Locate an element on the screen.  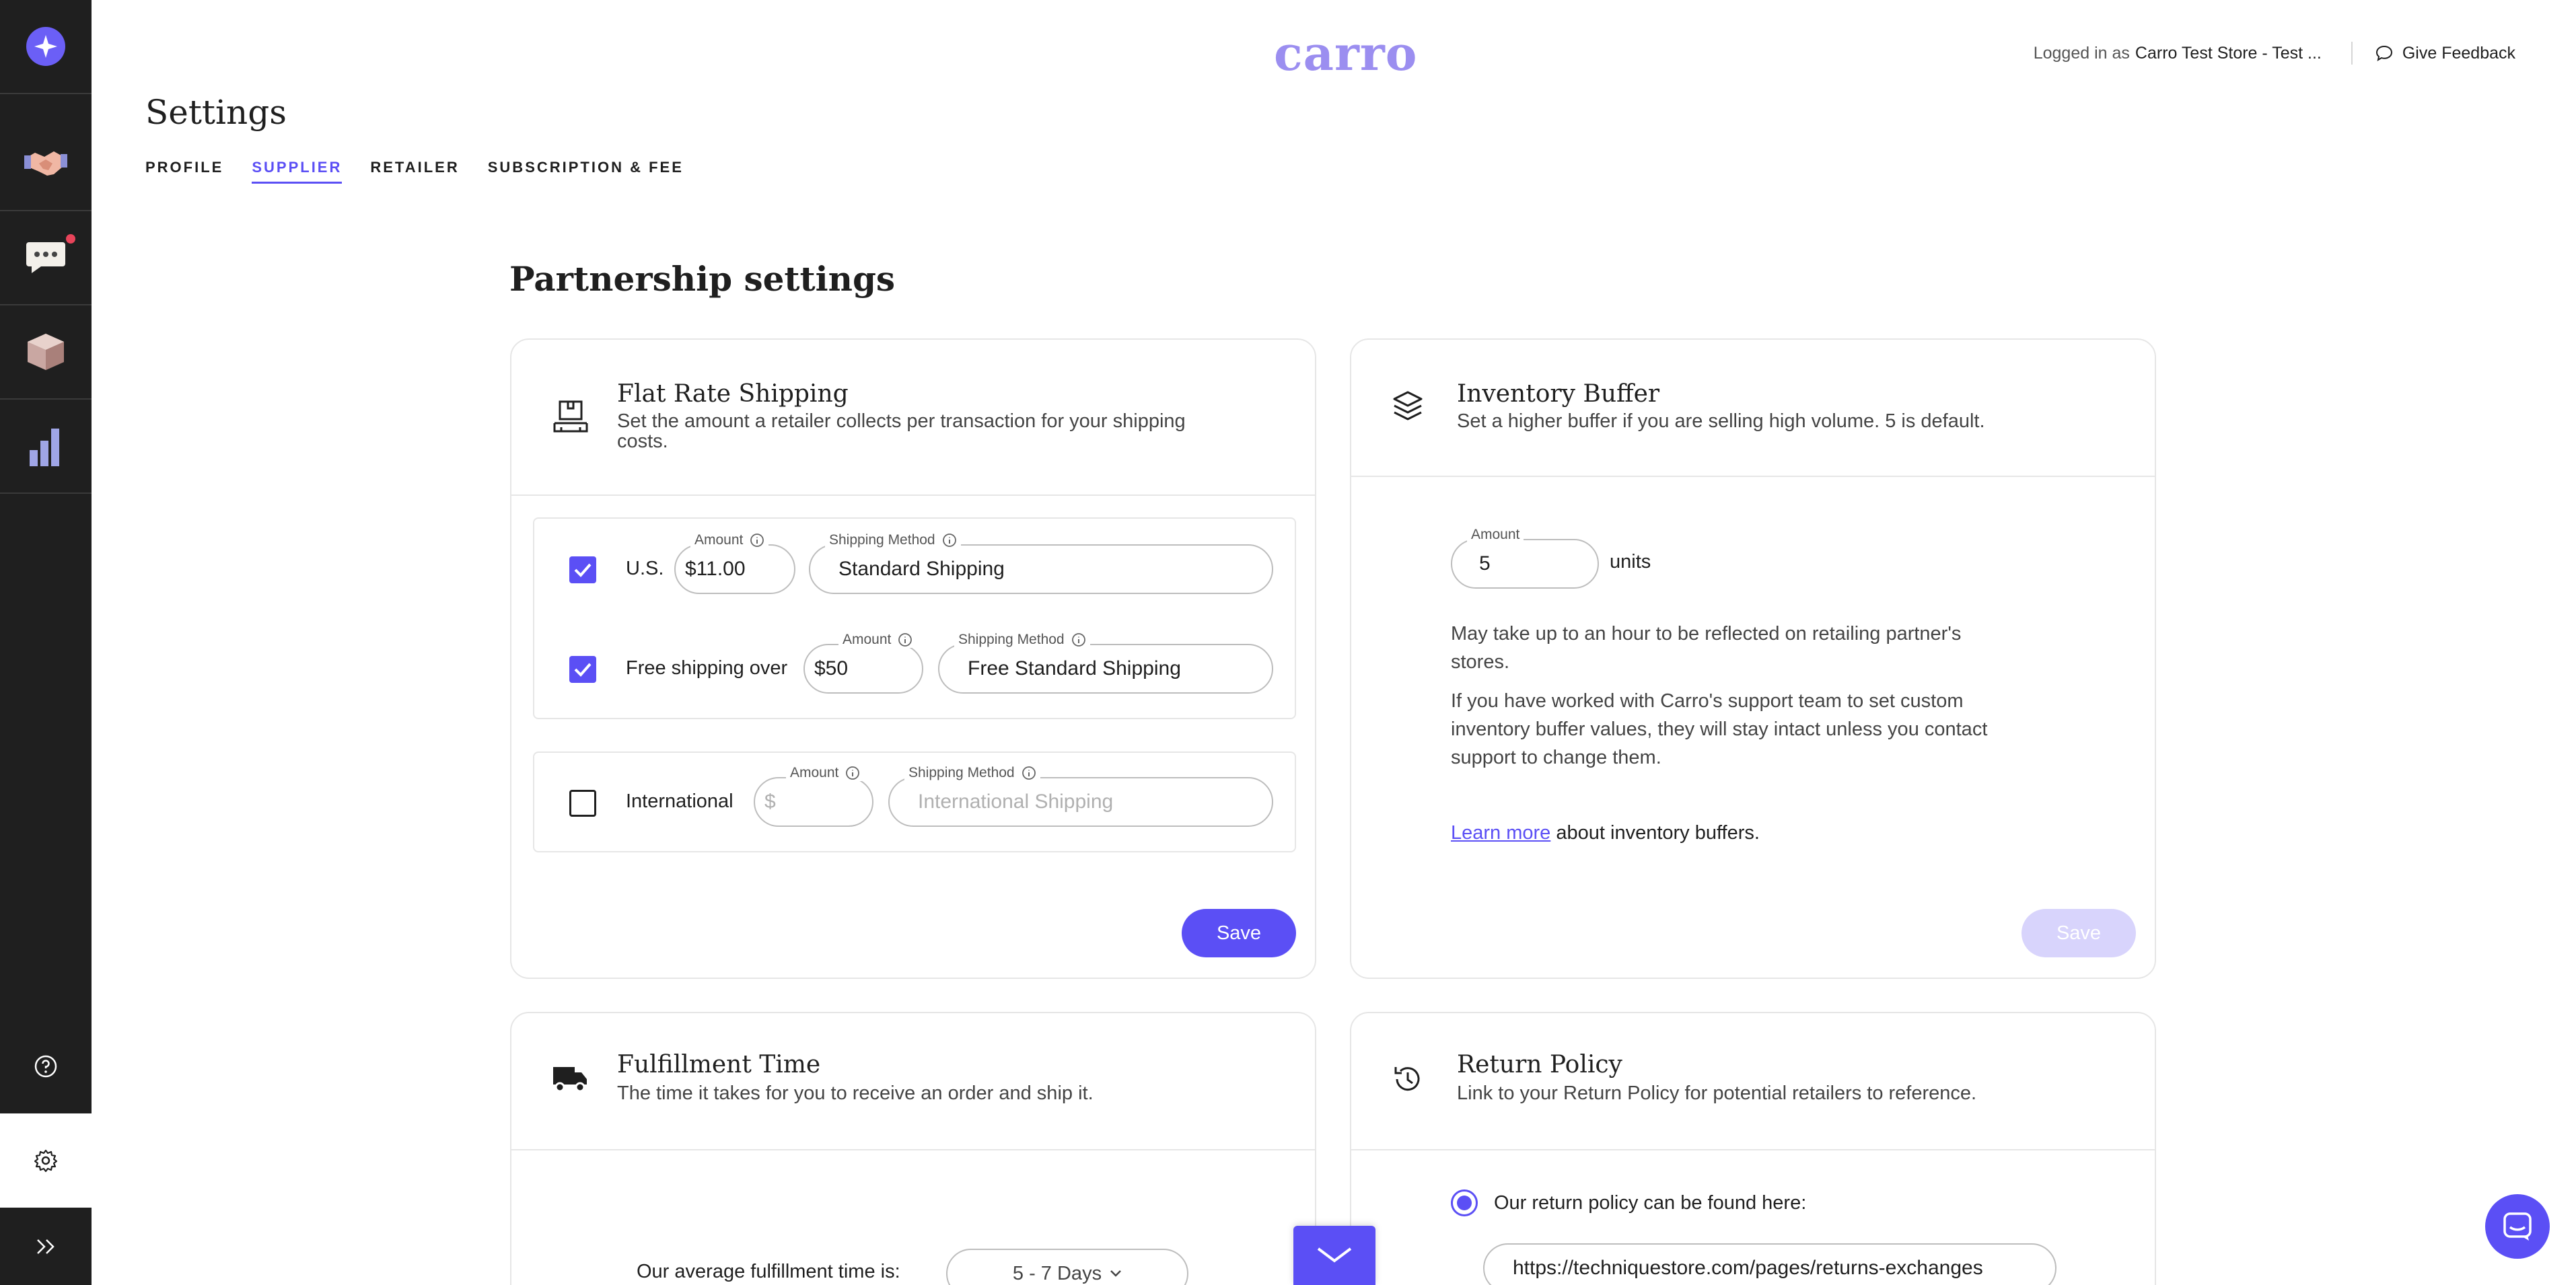
return-policy-radio is located at coordinates (1465, 1202).